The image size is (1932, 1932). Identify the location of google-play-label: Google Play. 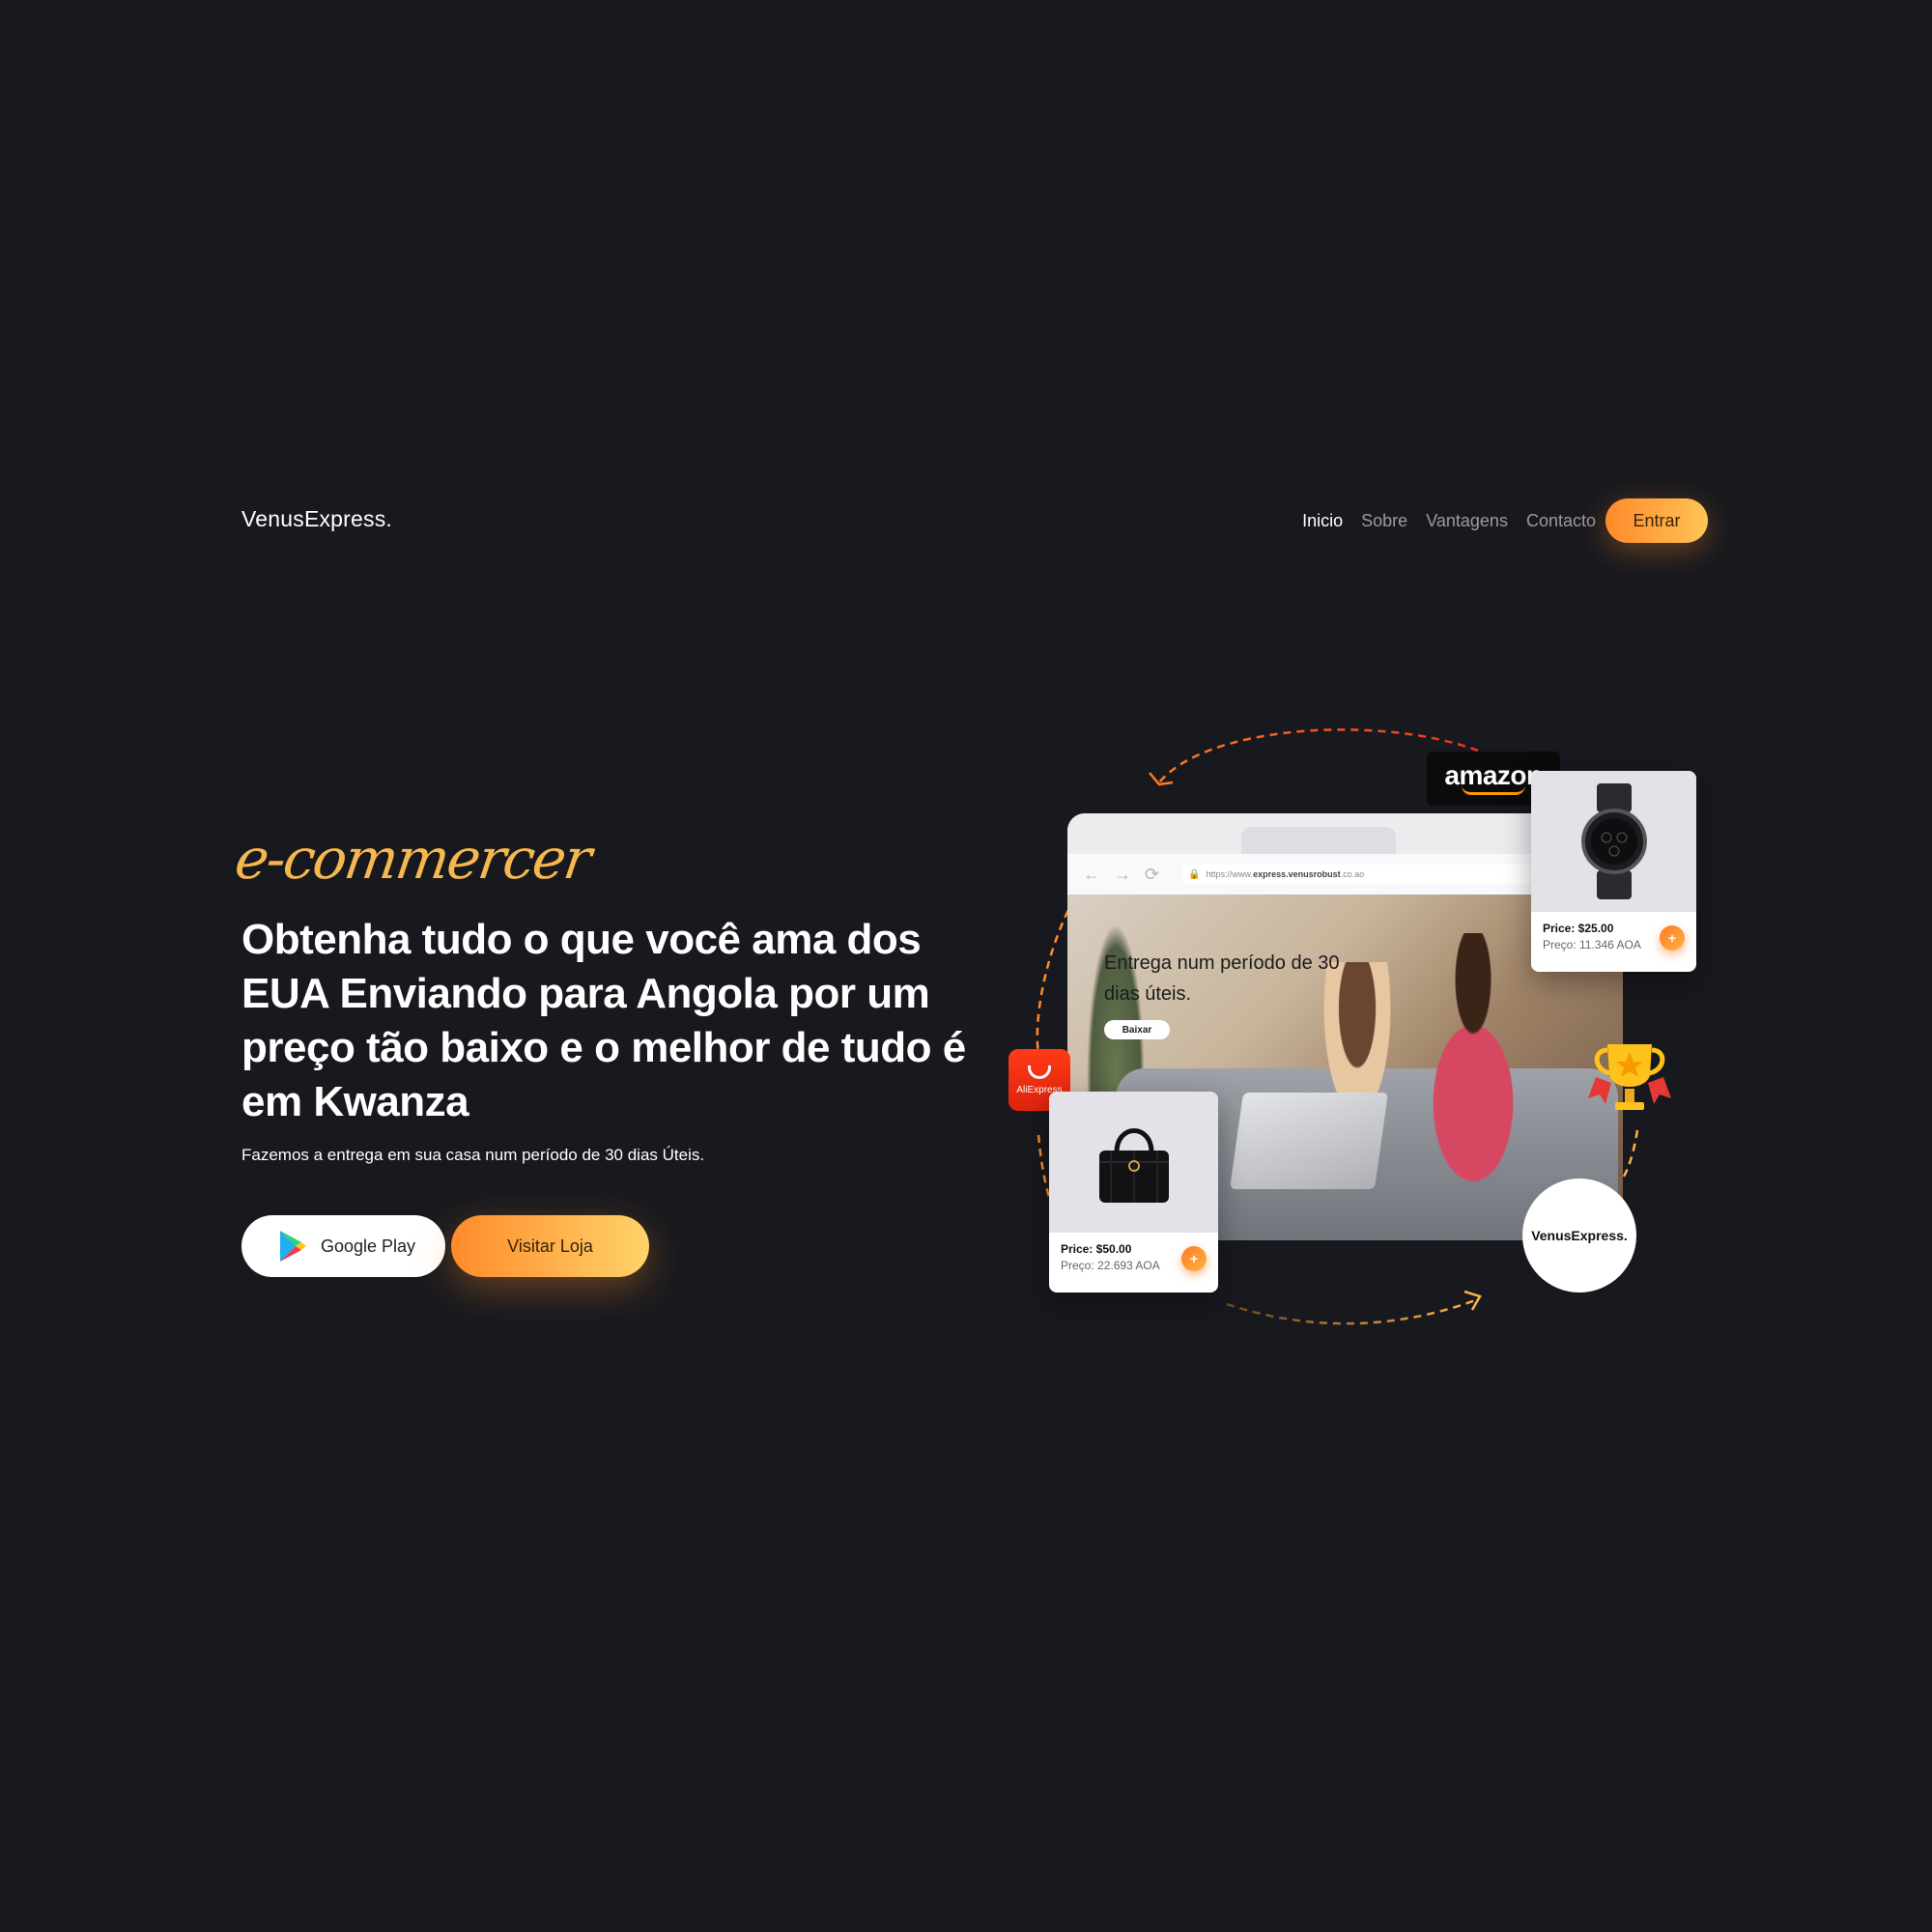
(368, 1246).